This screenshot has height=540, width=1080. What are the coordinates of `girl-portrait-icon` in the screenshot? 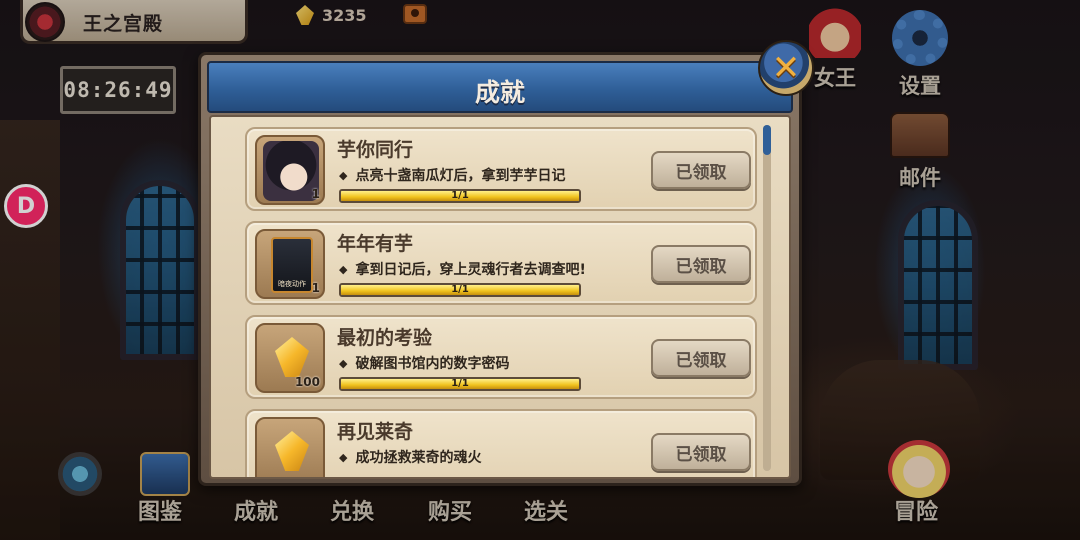 It's located at (291, 171).